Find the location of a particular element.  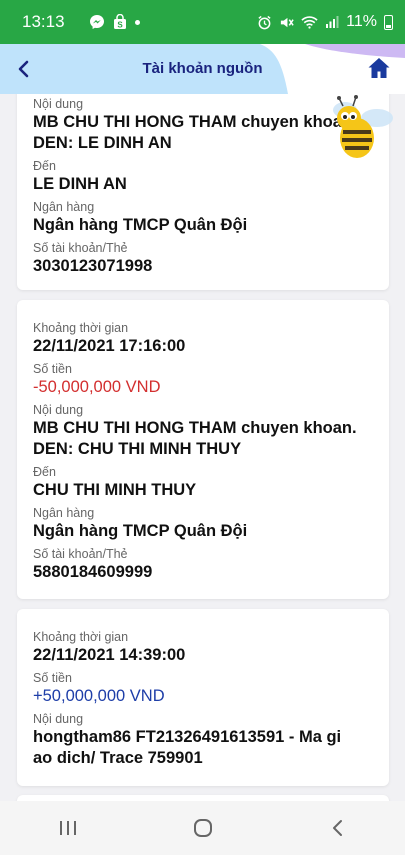

svg-text: S is located at coordinates (120, 25).